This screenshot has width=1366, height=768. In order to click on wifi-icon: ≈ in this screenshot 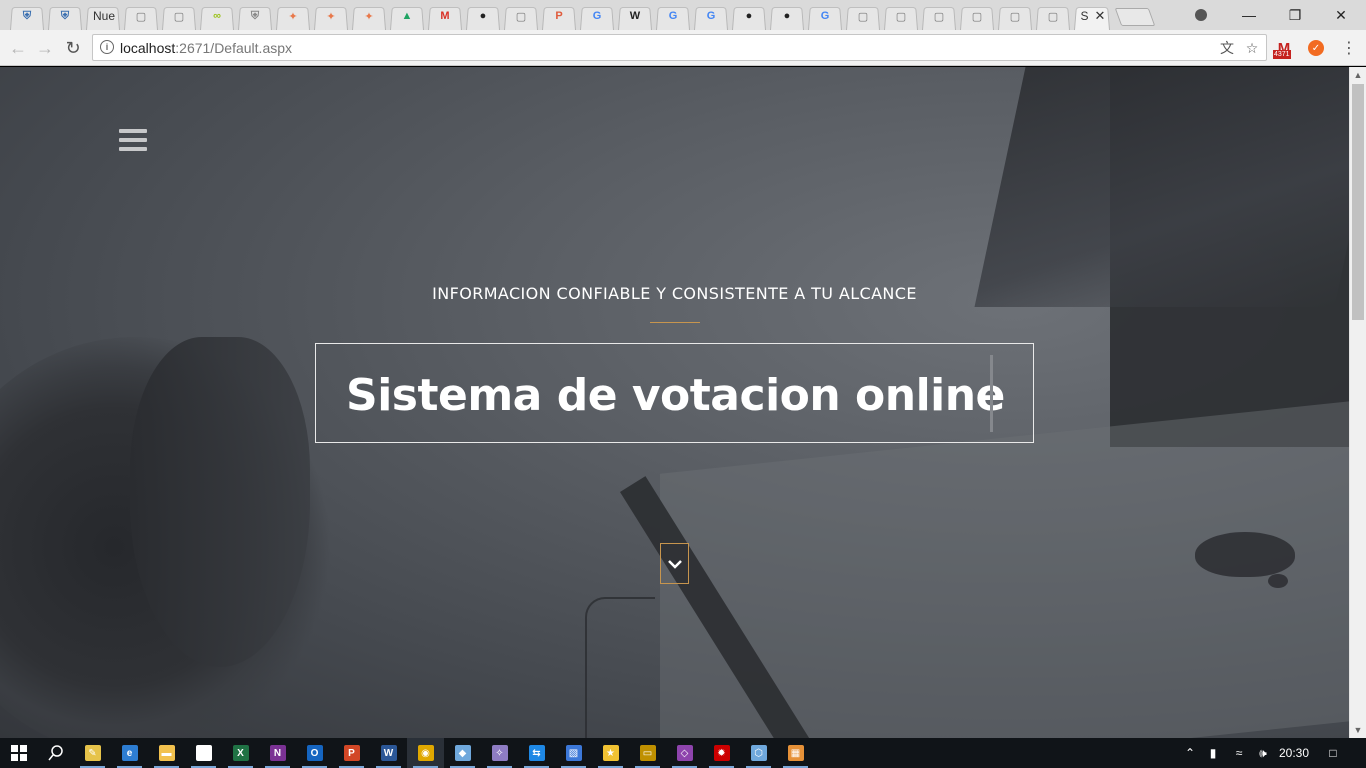, I will do `click(1239, 753)`.